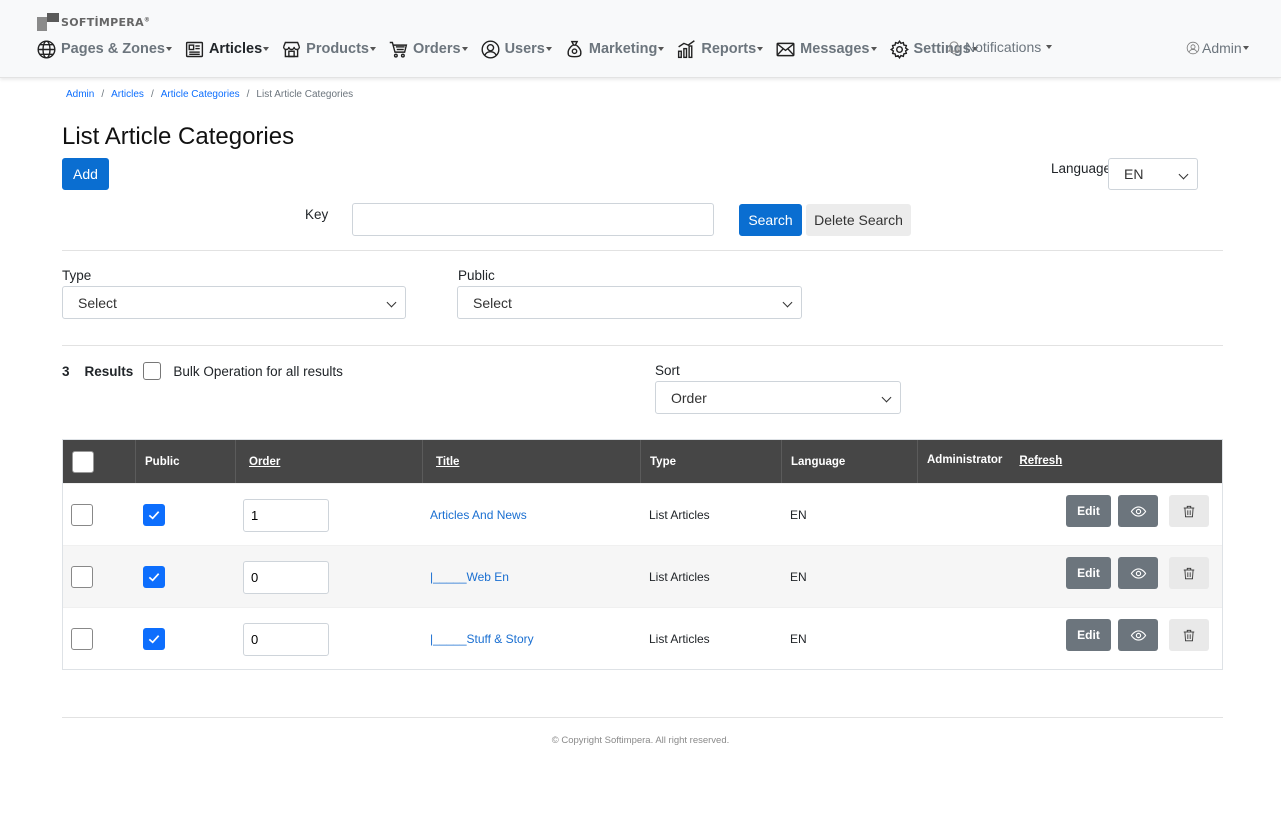 This screenshot has height=820, width=1281. Describe the element at coordinates (328, 49) in the screenshot. I see `nav-item-products: Products` at that location.